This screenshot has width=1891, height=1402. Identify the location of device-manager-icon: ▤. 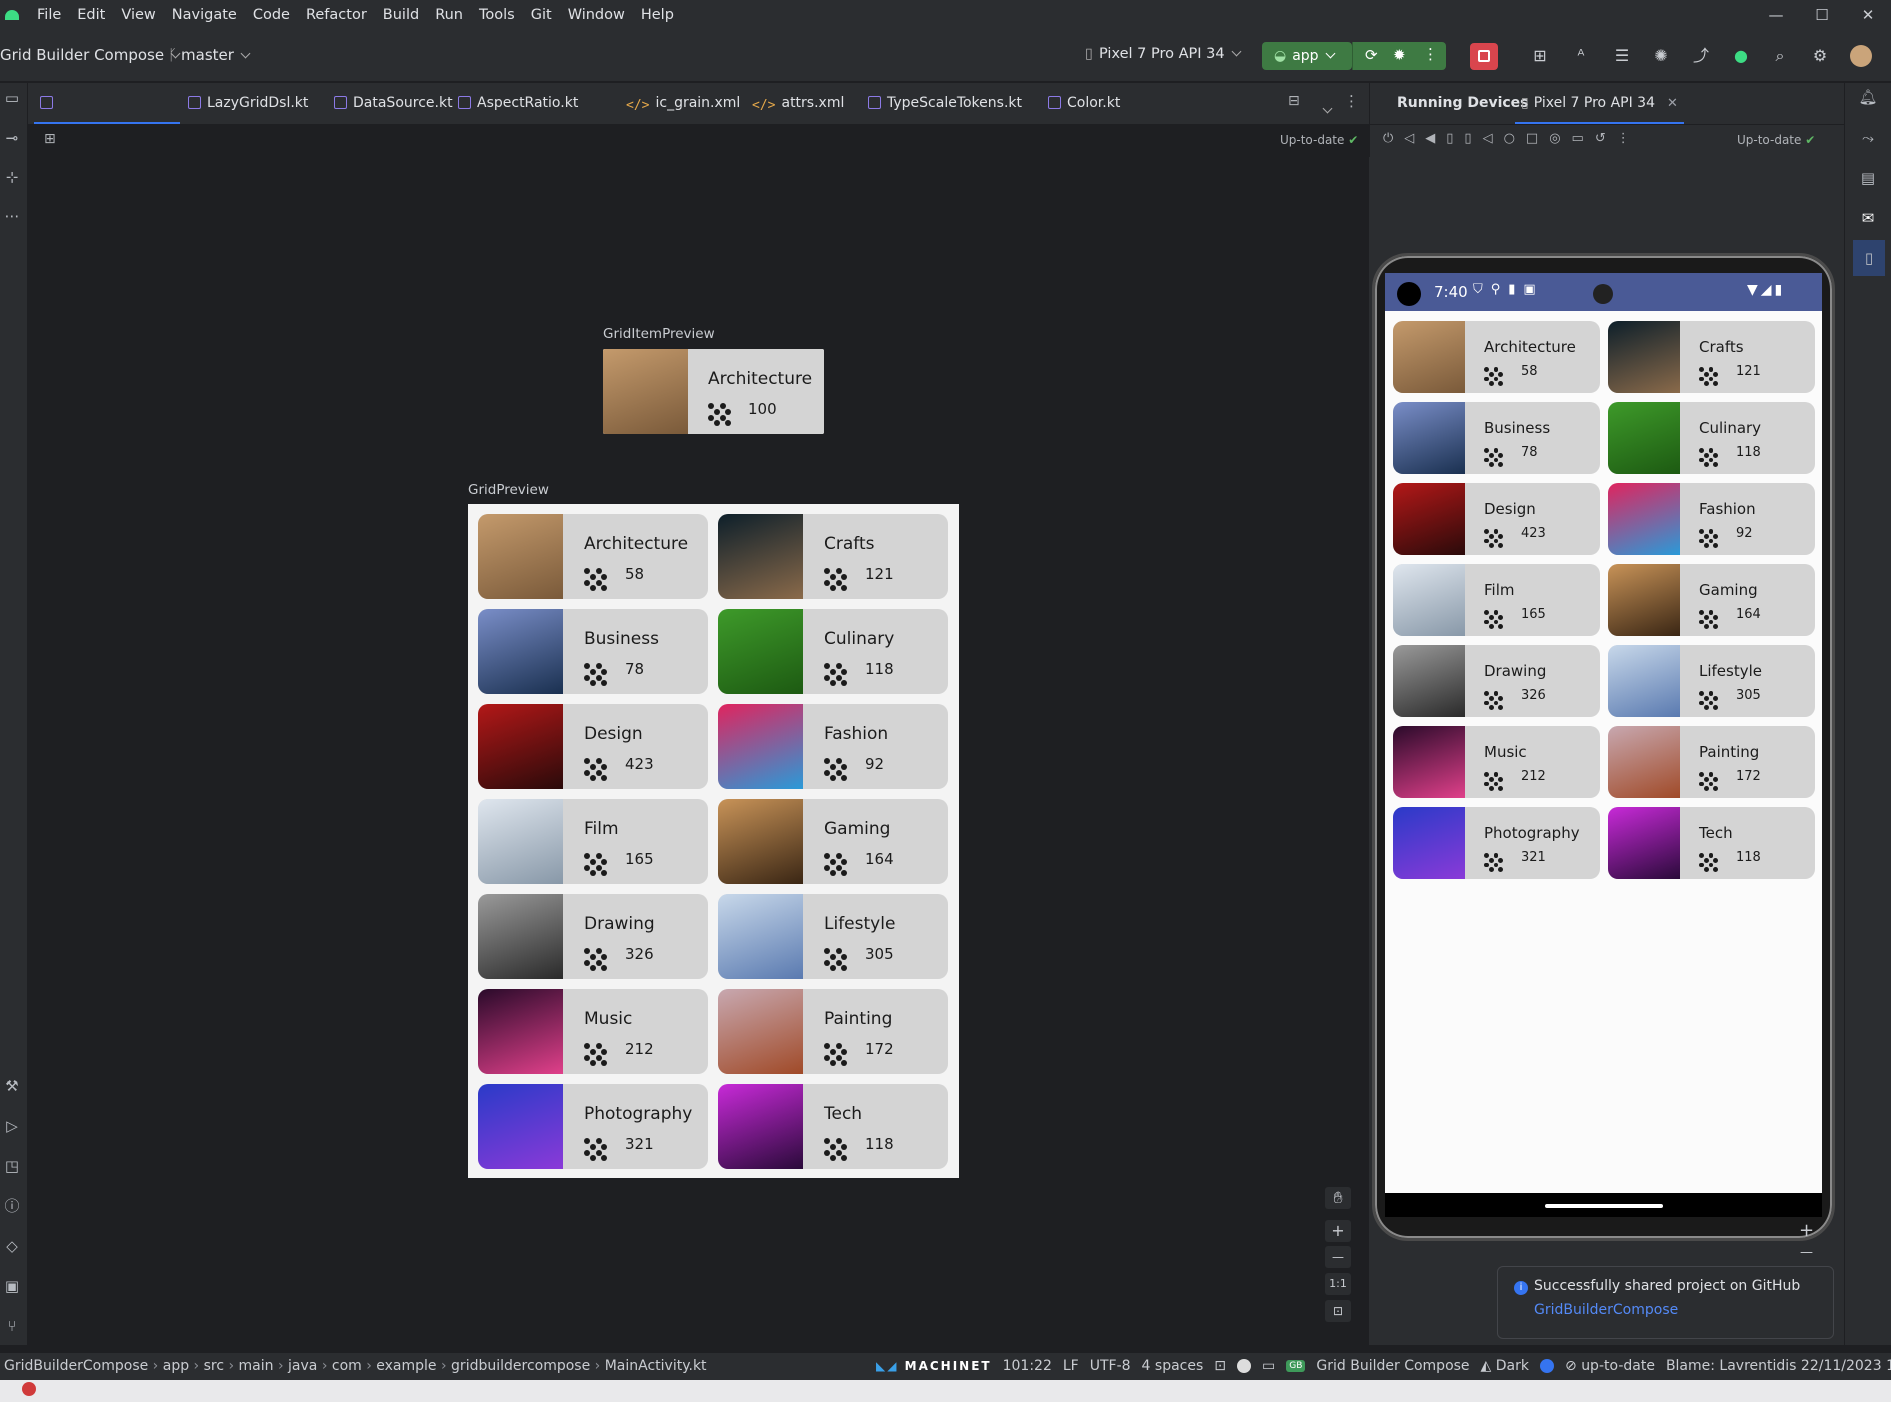
(1868, 178).